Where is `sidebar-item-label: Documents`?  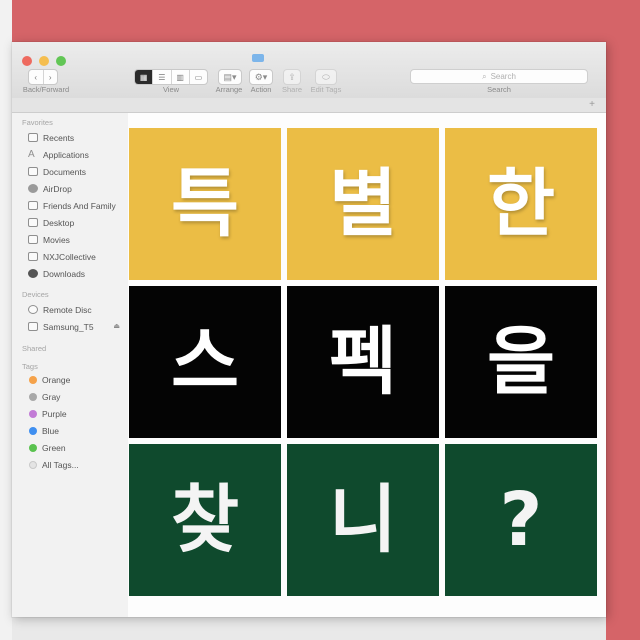 sidebar-item-label: Documents is located at coordinates (64, 171).